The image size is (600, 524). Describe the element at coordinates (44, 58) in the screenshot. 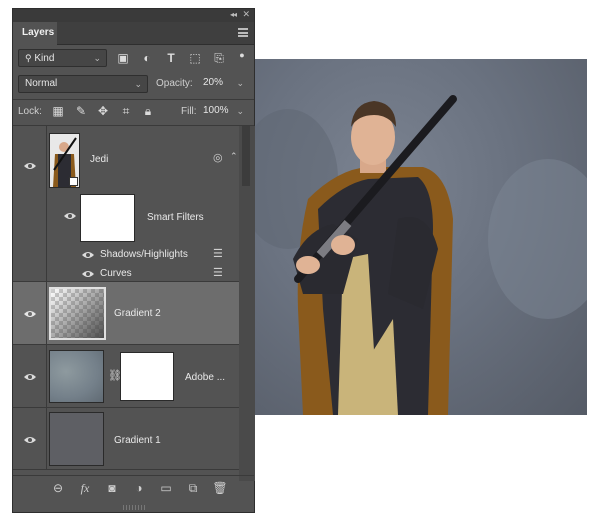

I see `kind-filter-label: Kind` at that location.